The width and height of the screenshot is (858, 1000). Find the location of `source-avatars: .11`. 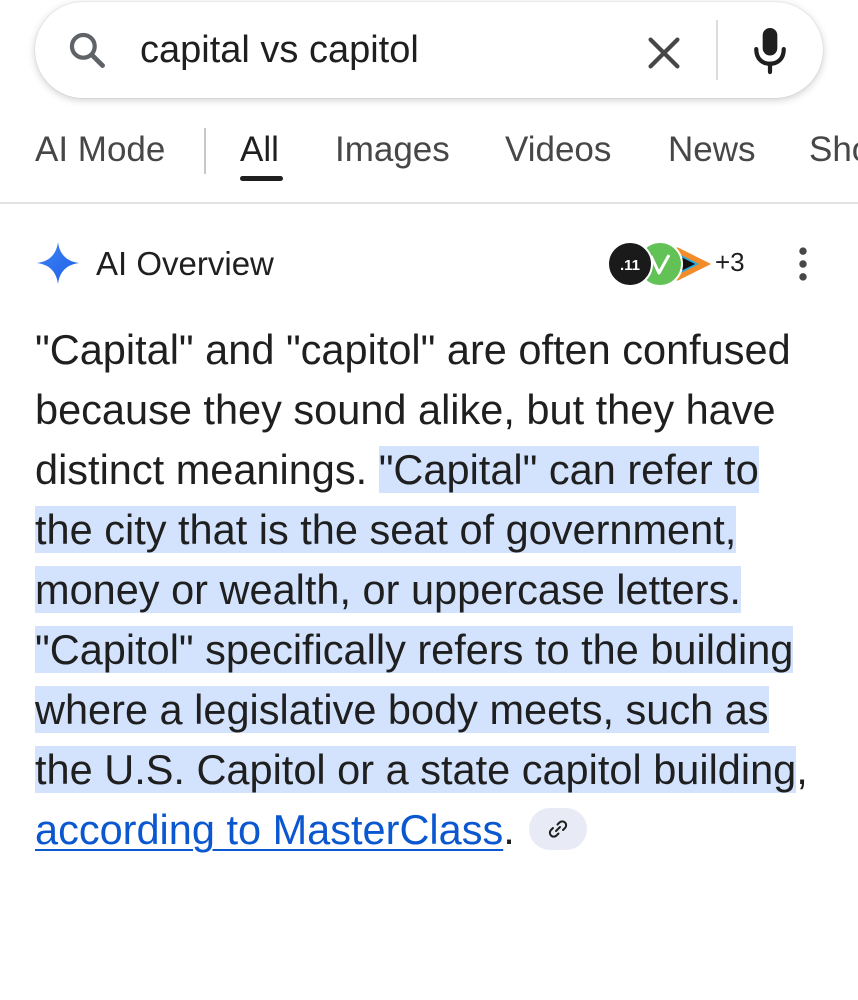

source-avatars: .11 is located at coordinates (662, 264).